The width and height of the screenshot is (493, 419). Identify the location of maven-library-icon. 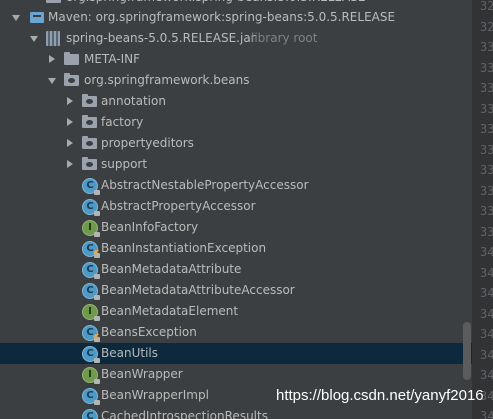
(37, 17).